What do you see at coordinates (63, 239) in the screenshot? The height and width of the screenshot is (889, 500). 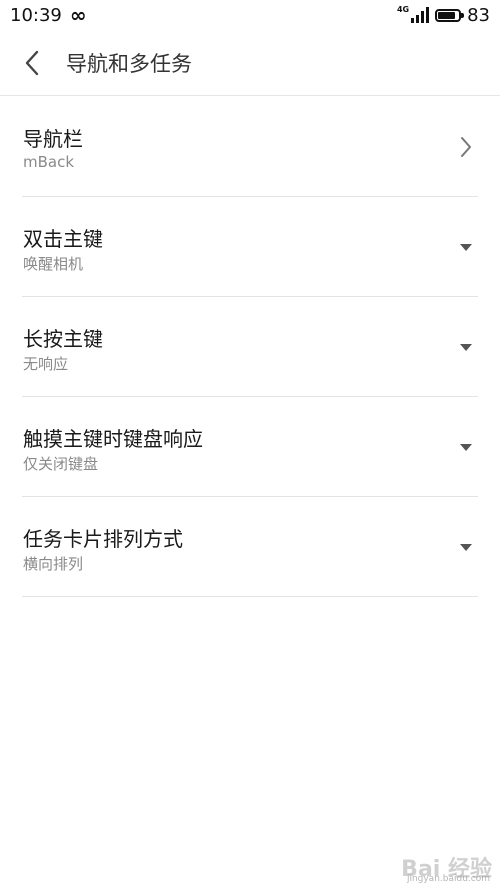 I see `setting-title: 双击主键` at bounding box center [63, 239].